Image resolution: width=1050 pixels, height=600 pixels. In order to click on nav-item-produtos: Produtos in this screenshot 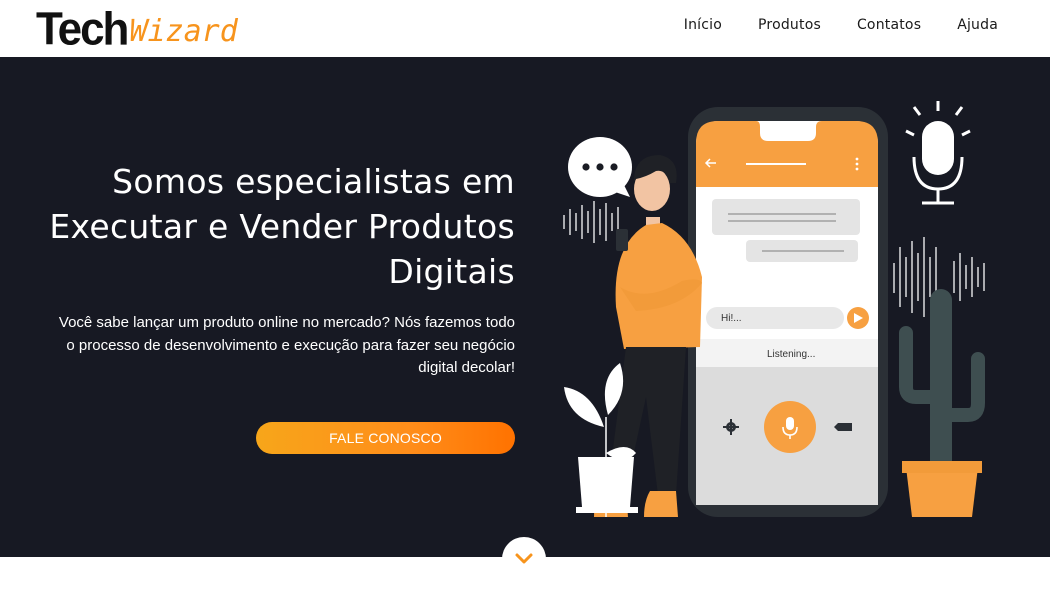, I will do `click(789, 25)`.